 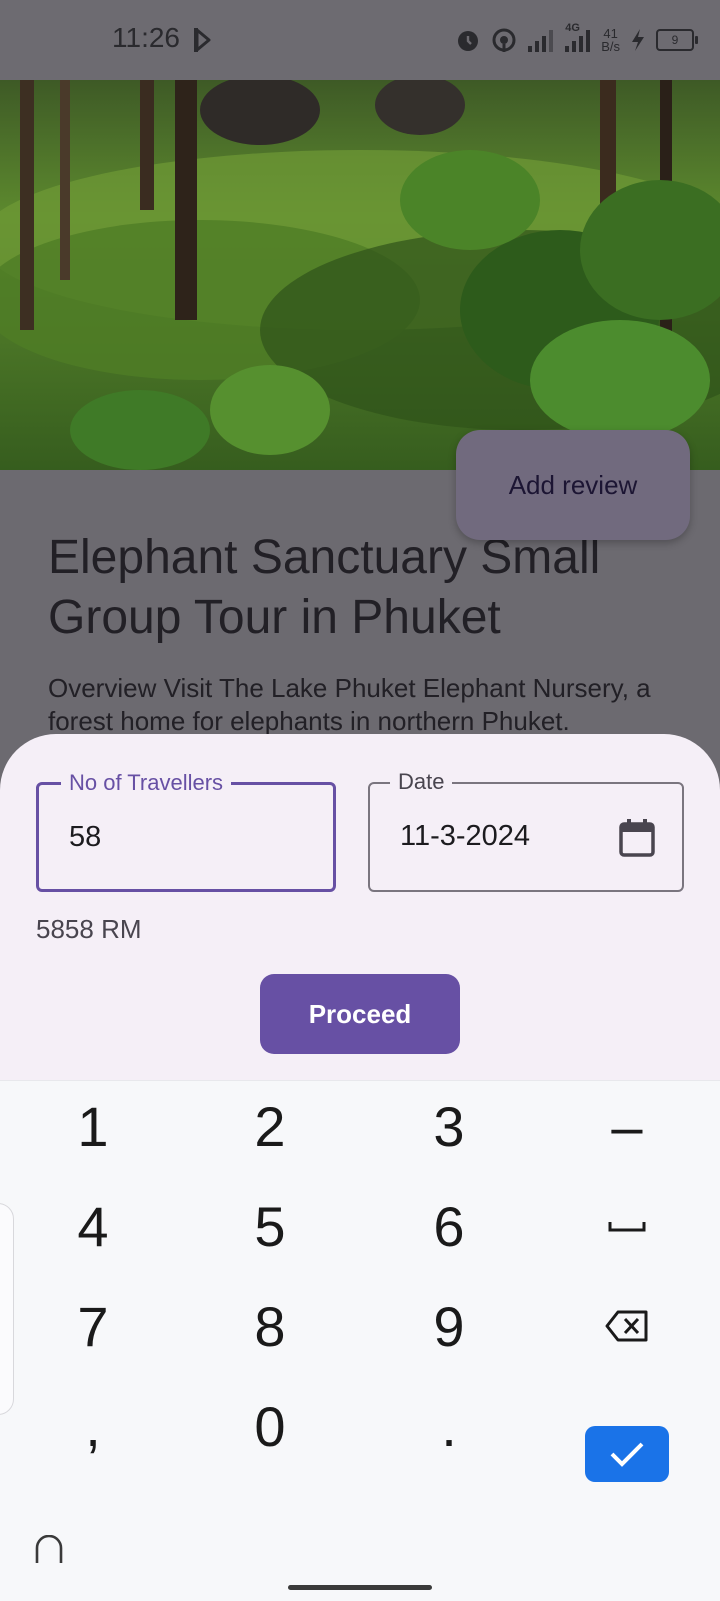 I want to click on signal-icon, so click(x=541, y=41).